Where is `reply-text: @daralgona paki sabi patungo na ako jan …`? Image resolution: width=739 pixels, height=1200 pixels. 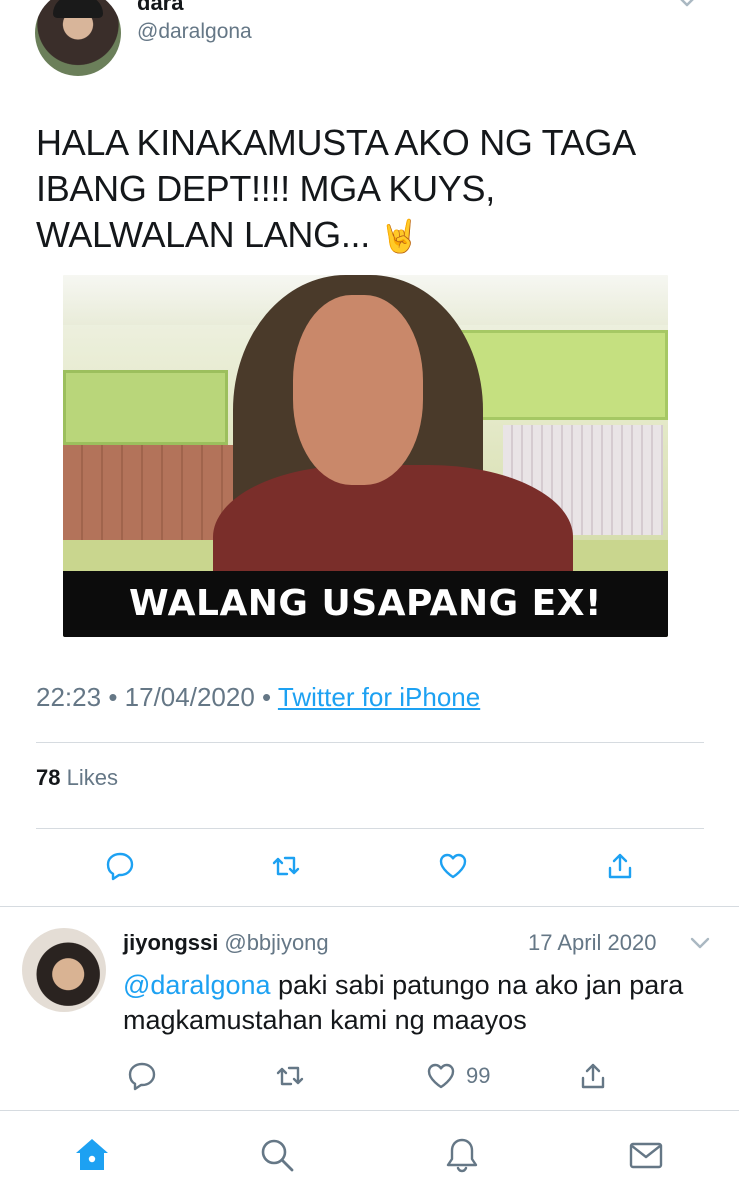
reply-text: @daralgona paki sabi patungo na ako jan … is located at coordinates (418, 1003).